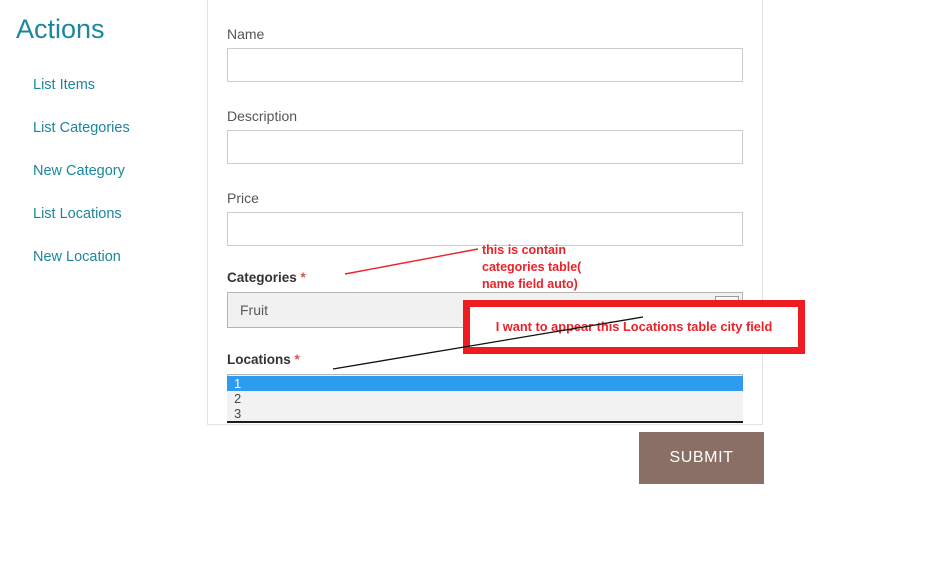 The height and width of the screenshot is (564, 941). I want to click on list-item: 2, so click(485, 398).